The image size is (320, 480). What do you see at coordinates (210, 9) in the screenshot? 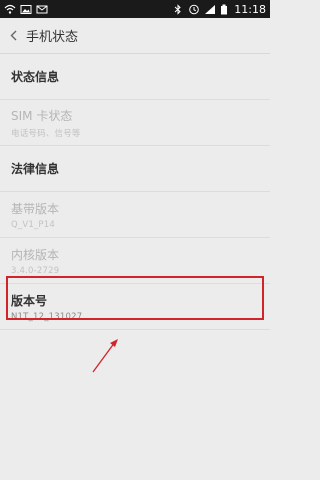
I see `signal-icon` at bounding box center [210, 9].